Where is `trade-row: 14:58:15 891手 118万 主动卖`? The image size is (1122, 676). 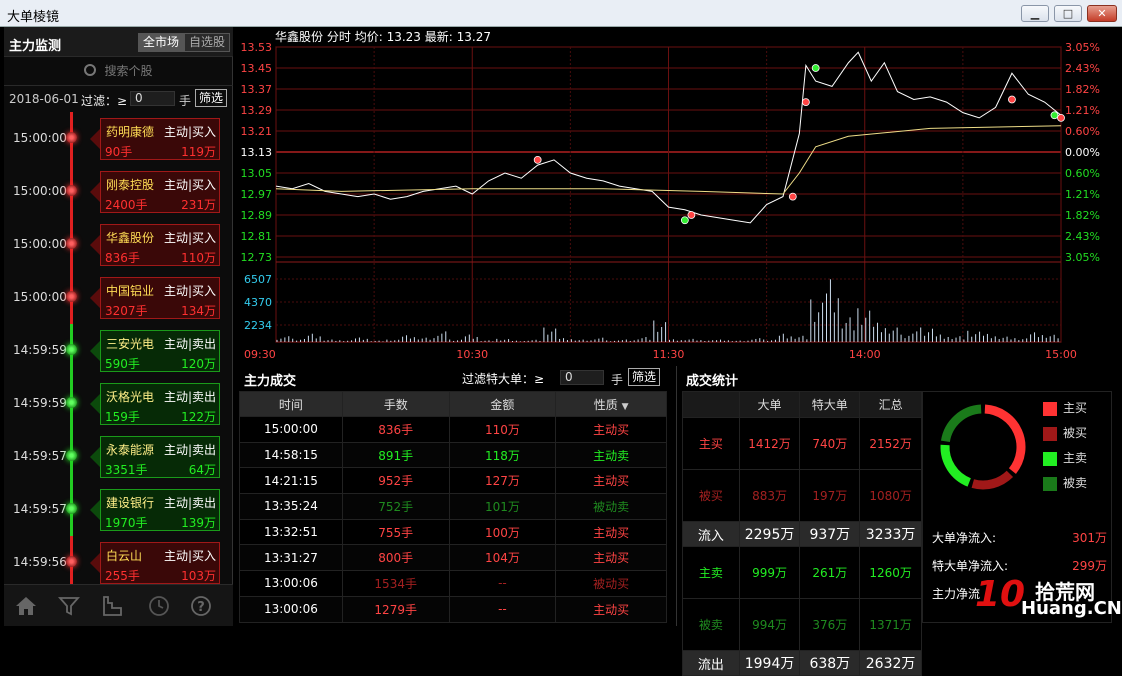 trade-row: 14:58:15 891手 118万 主动卖 is located at coordinates (453, 455).